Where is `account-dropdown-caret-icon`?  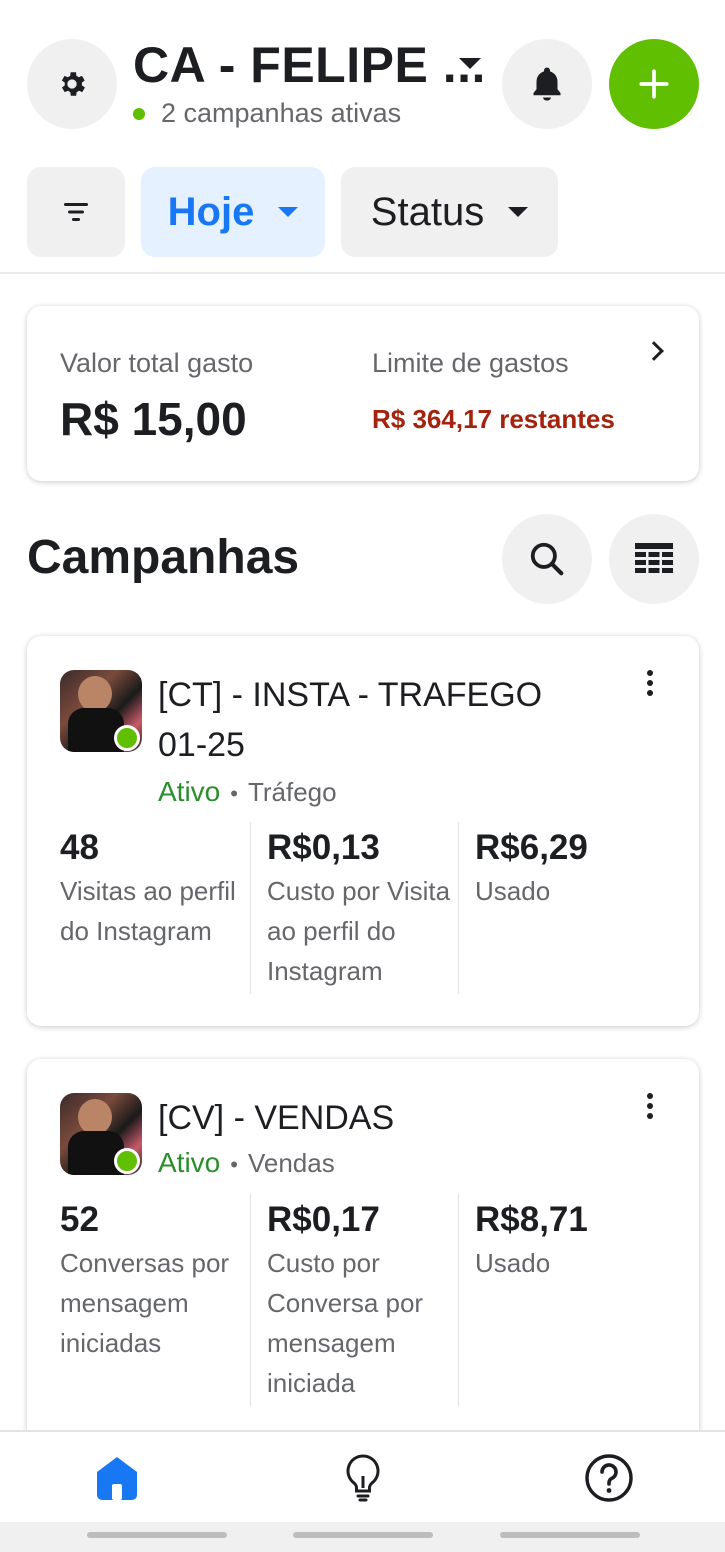 account-dropdown-caret-icon is located at coordinates (470, 63).